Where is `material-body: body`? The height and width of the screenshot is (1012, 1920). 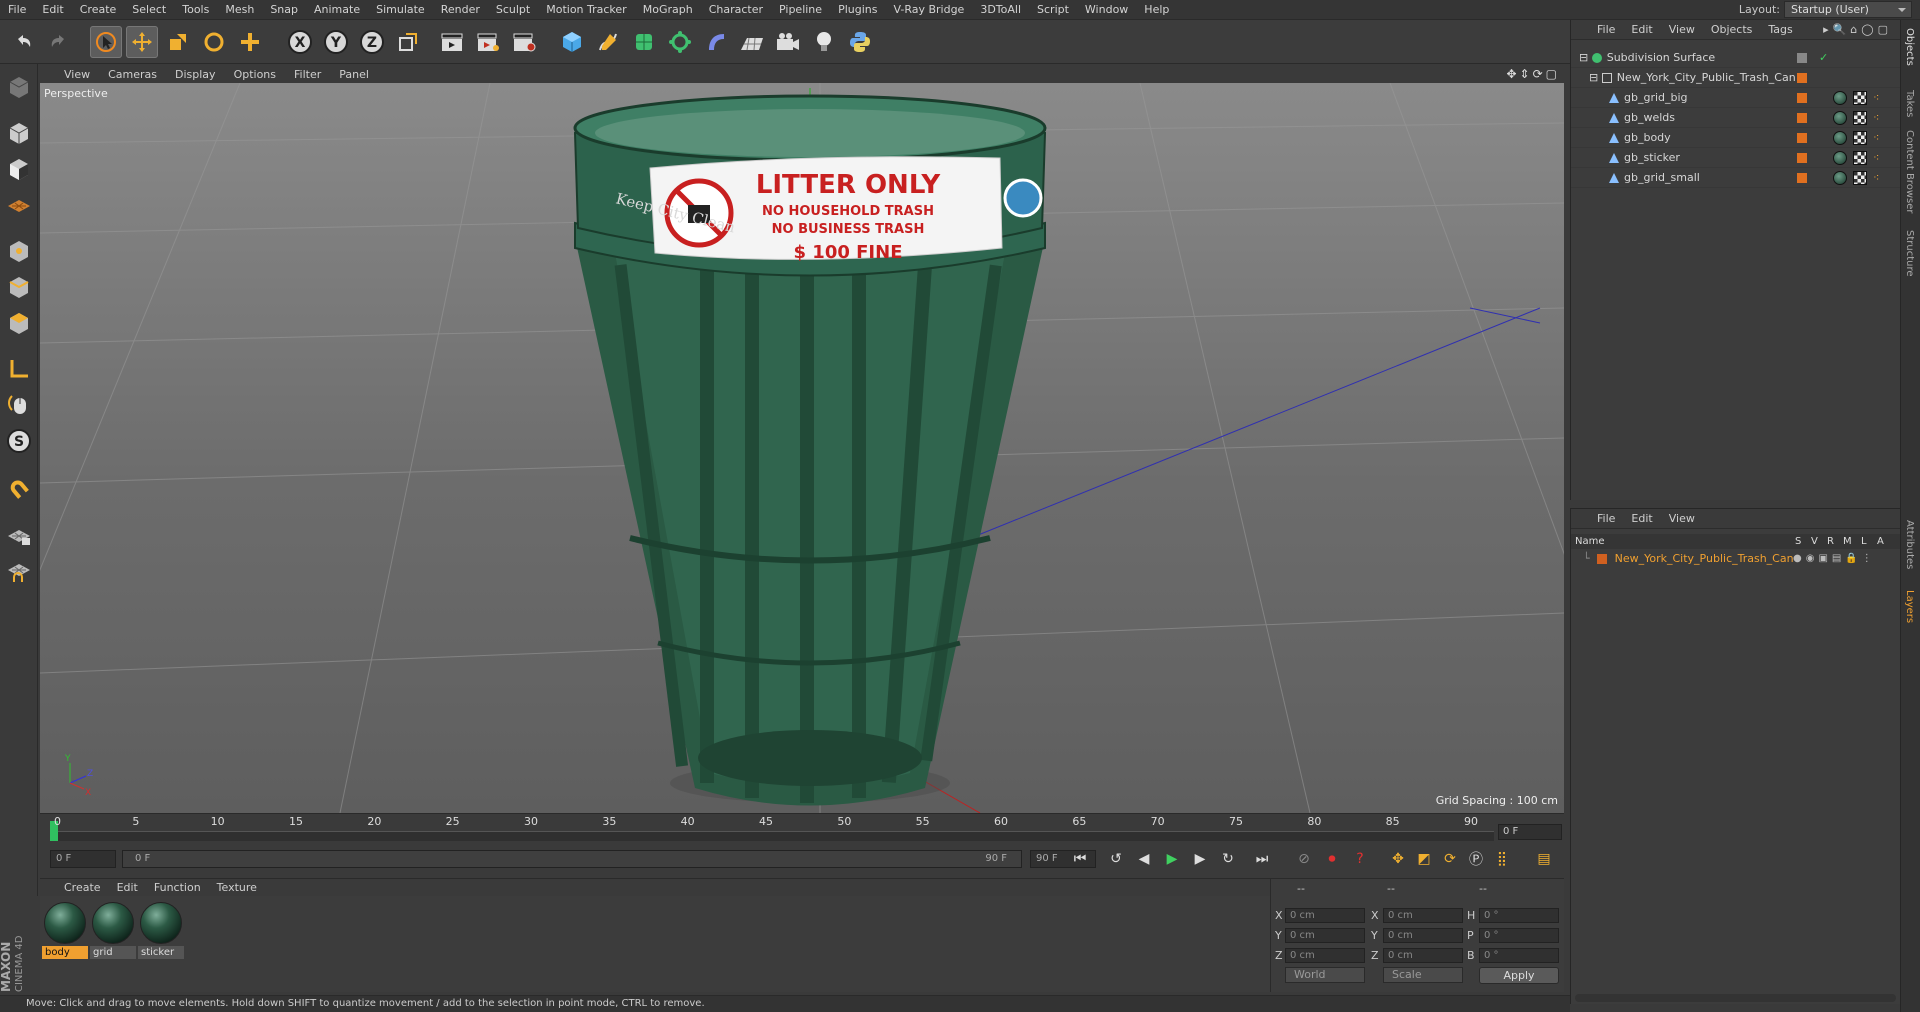 material-body: body is located at coordinates (65, 929).